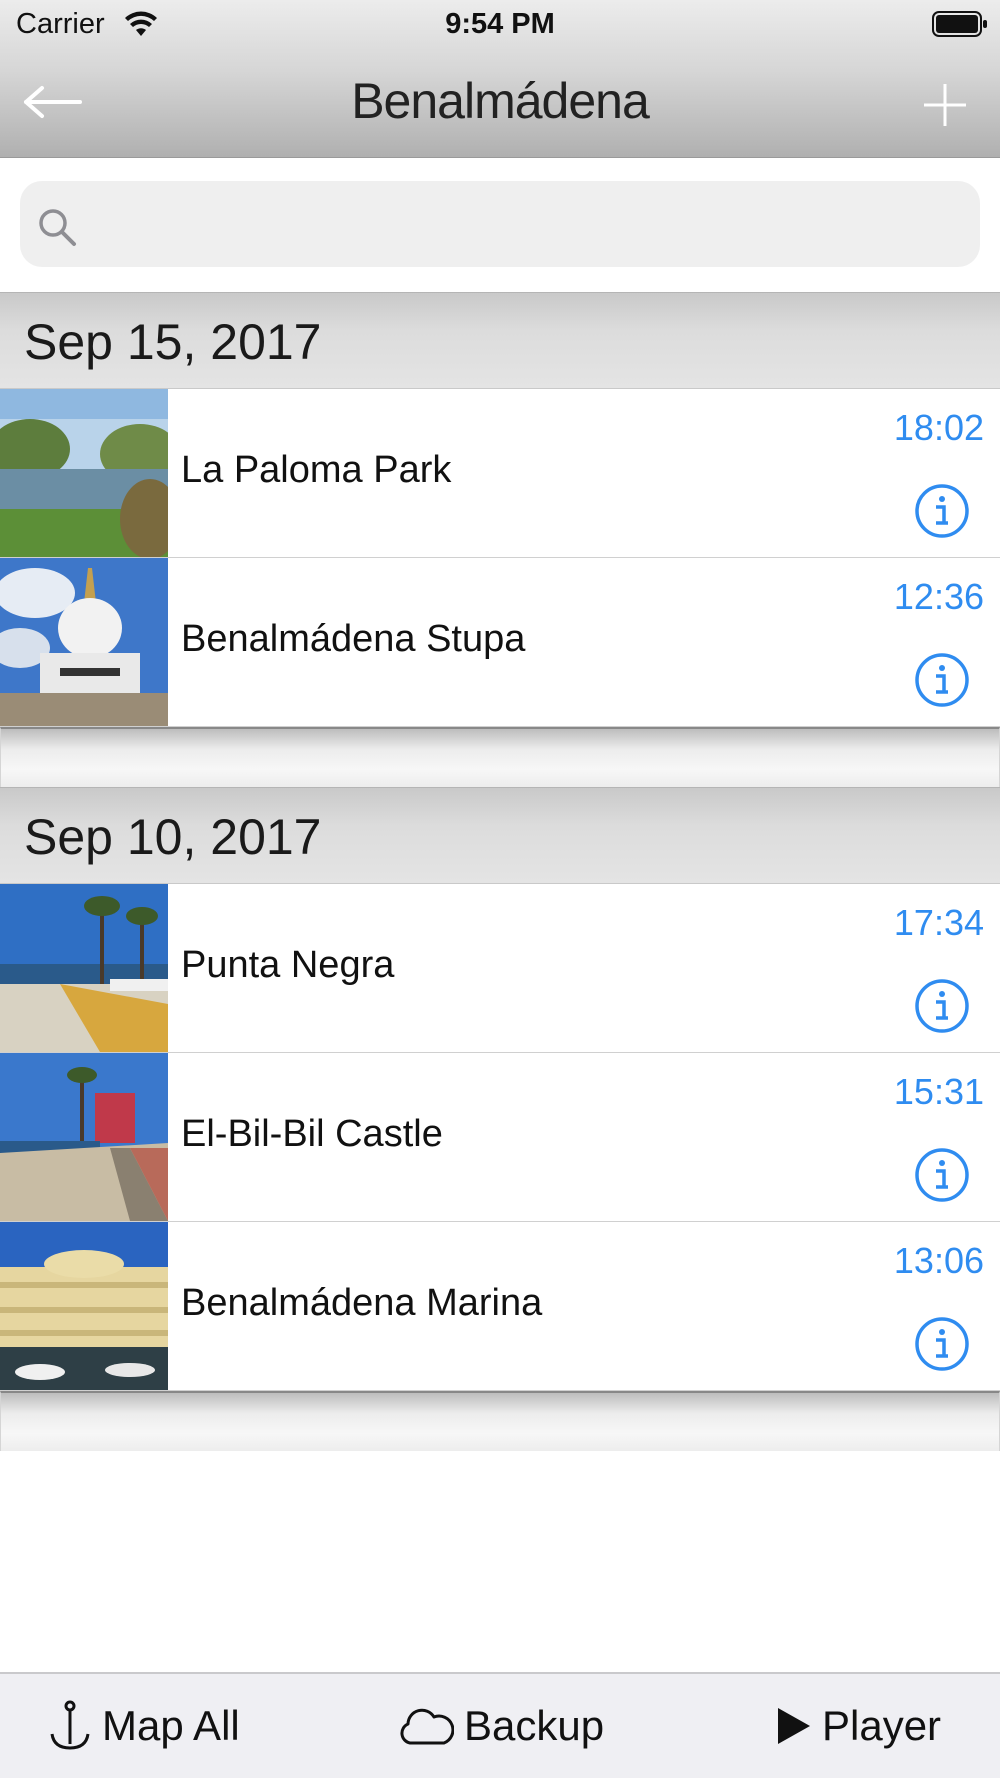 The image size is (1000, 1778). Describe the element at coordinates (938, 1260) in the screenshot. I see `item-time: 13:06` at that location.